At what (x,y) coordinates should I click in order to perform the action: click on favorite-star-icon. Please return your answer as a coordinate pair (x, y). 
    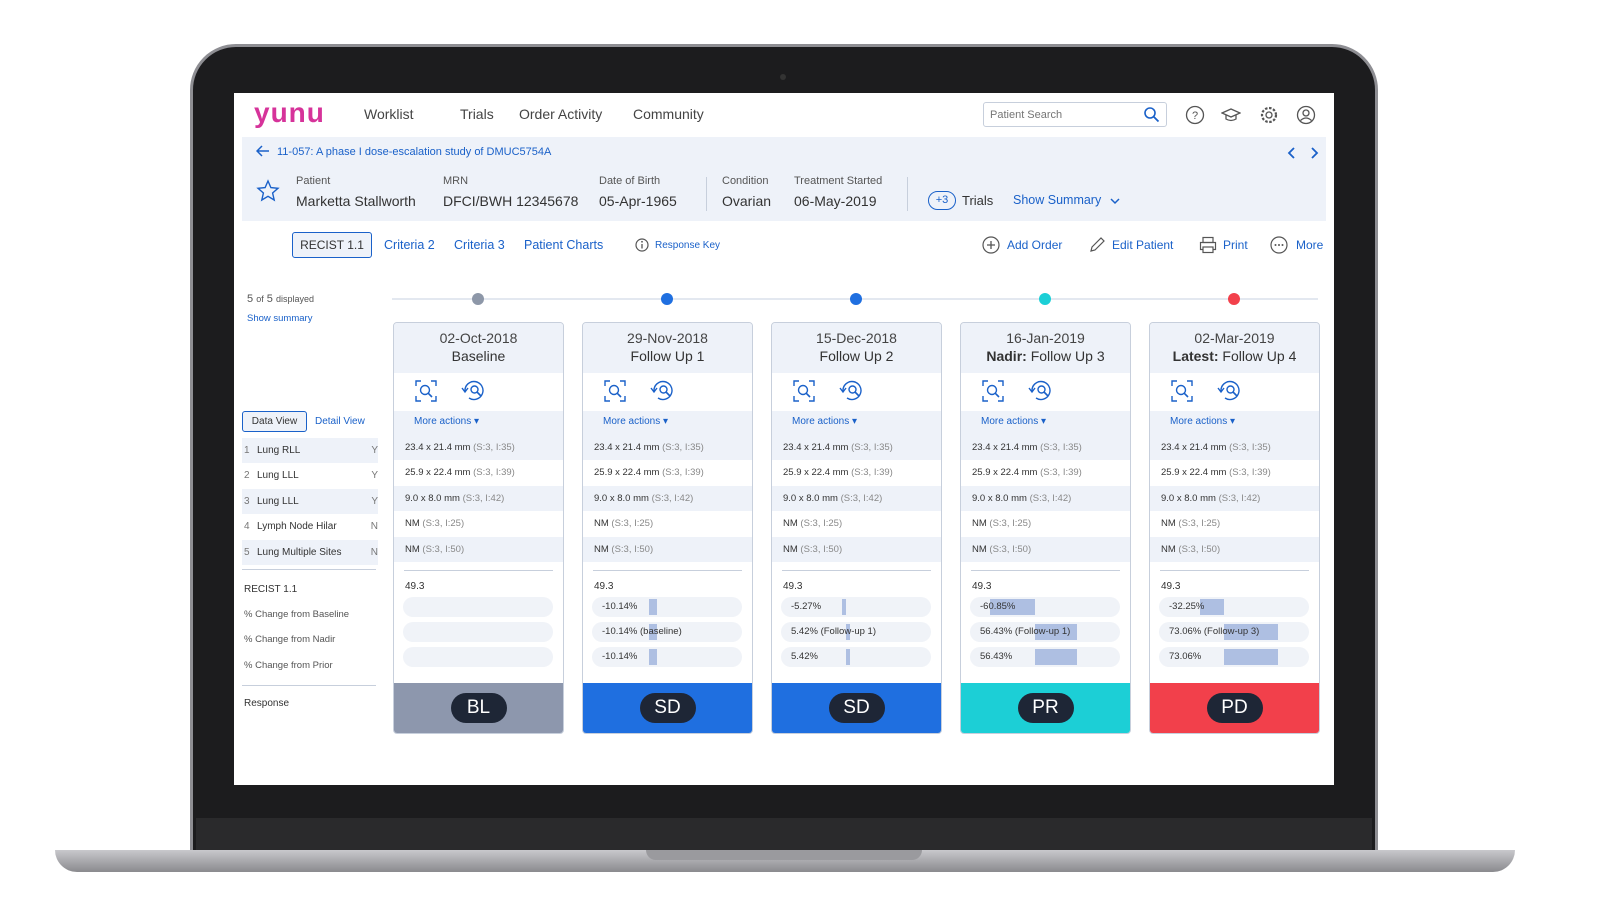
    Looking at the image, I should click on (268, 191).